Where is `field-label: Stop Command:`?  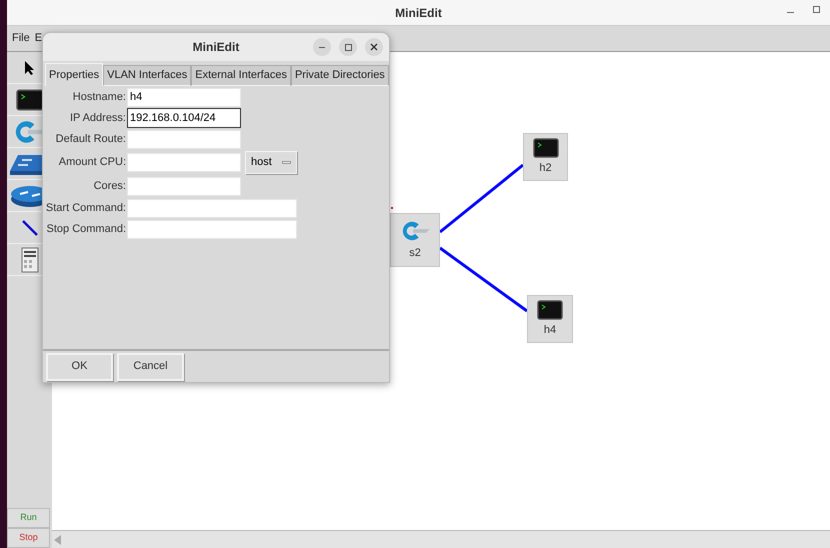
field-label: Stop Command: is located at coordinates (86, 229).